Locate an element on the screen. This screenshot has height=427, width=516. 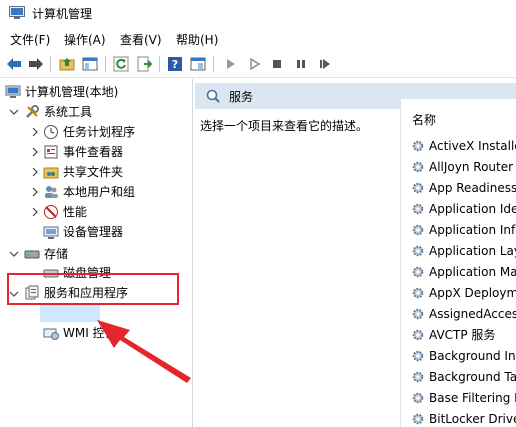
annotation-arrow is located at coordinates (144, 351).